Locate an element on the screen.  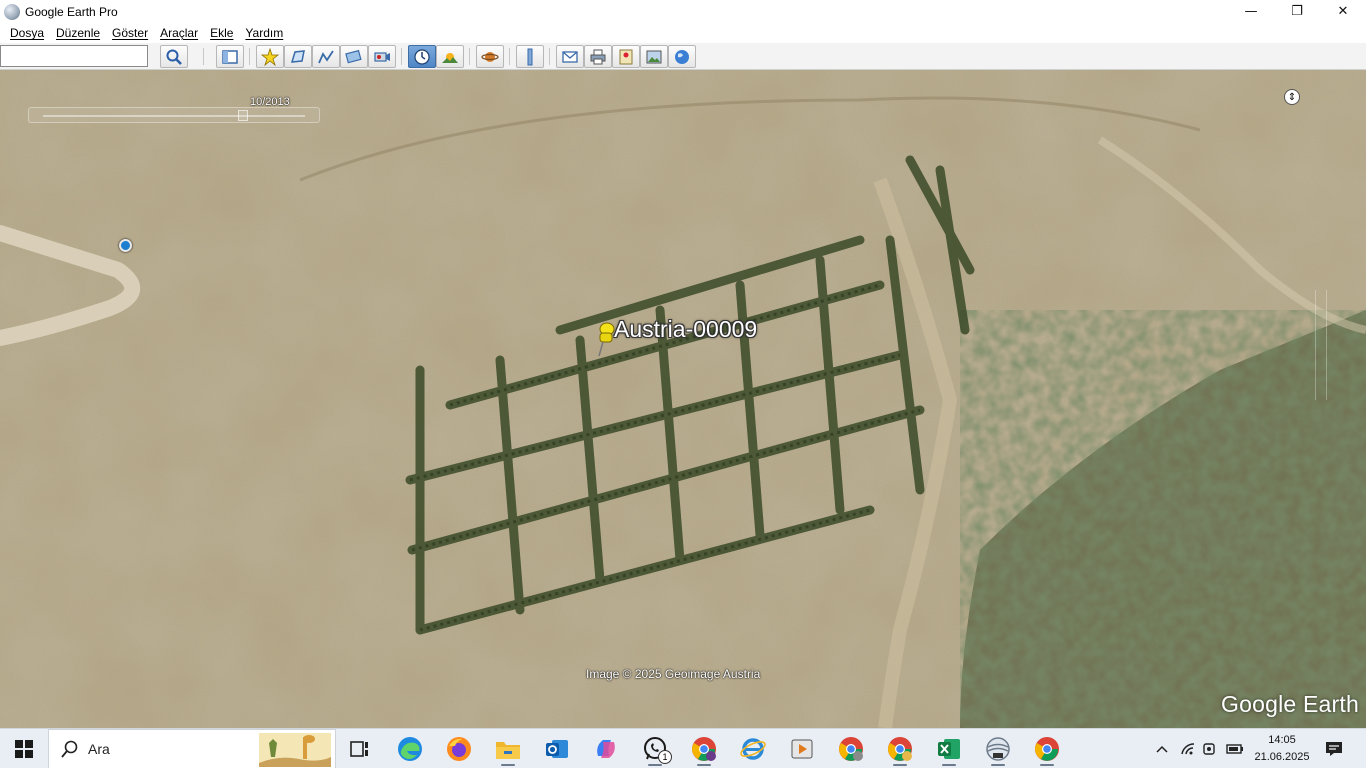
ruler-icon is located at coordinates (530, 56).